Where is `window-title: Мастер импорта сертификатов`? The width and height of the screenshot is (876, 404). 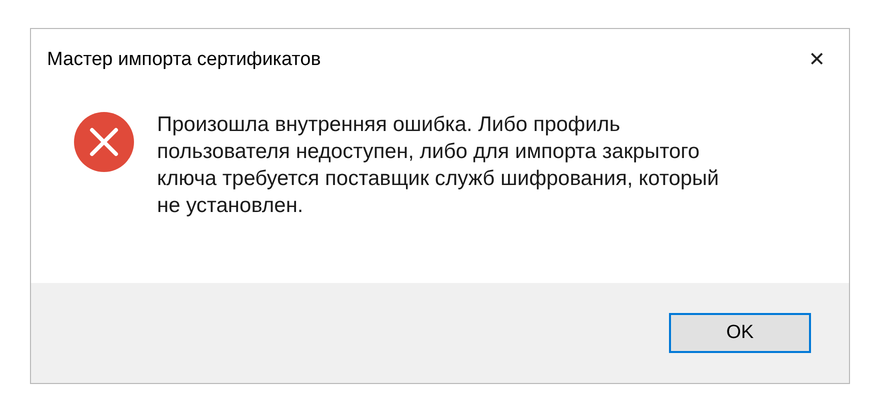 window-title: Мастер импорта сертификатов is located at coordinates (184, 60).